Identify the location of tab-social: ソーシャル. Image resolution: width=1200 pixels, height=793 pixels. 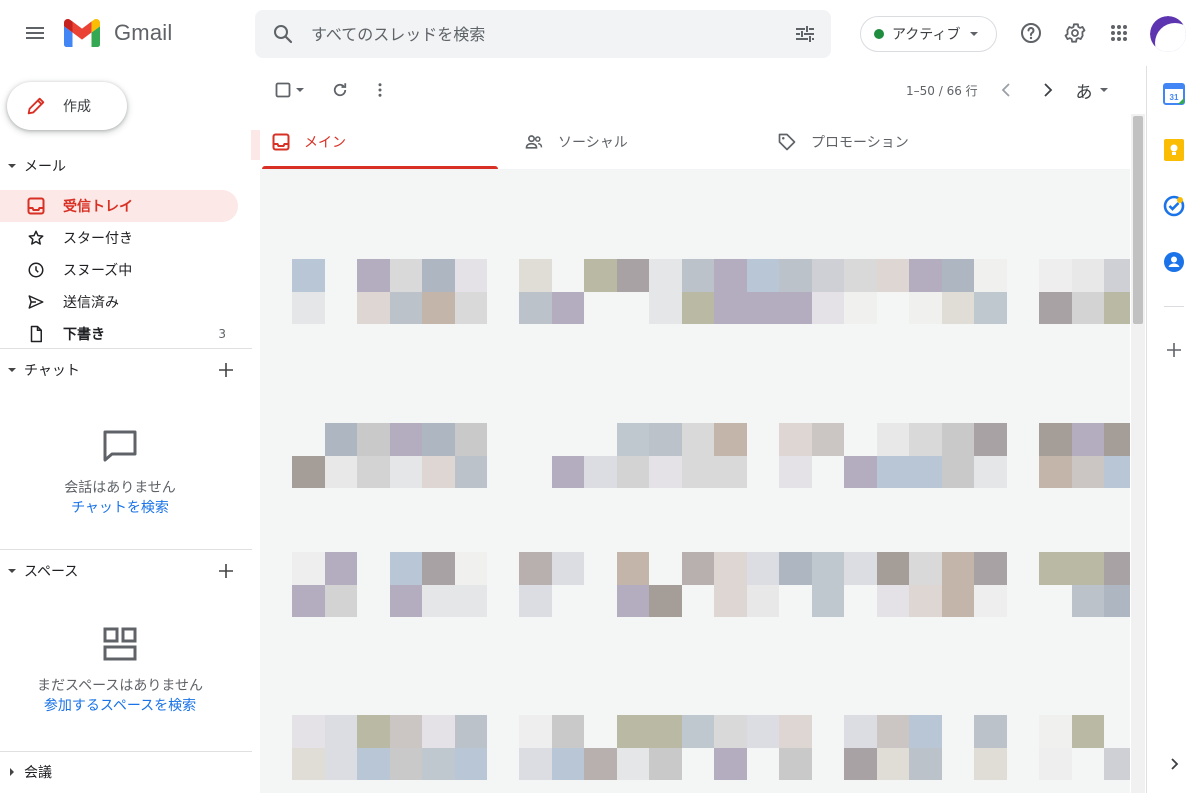
(637, 142).